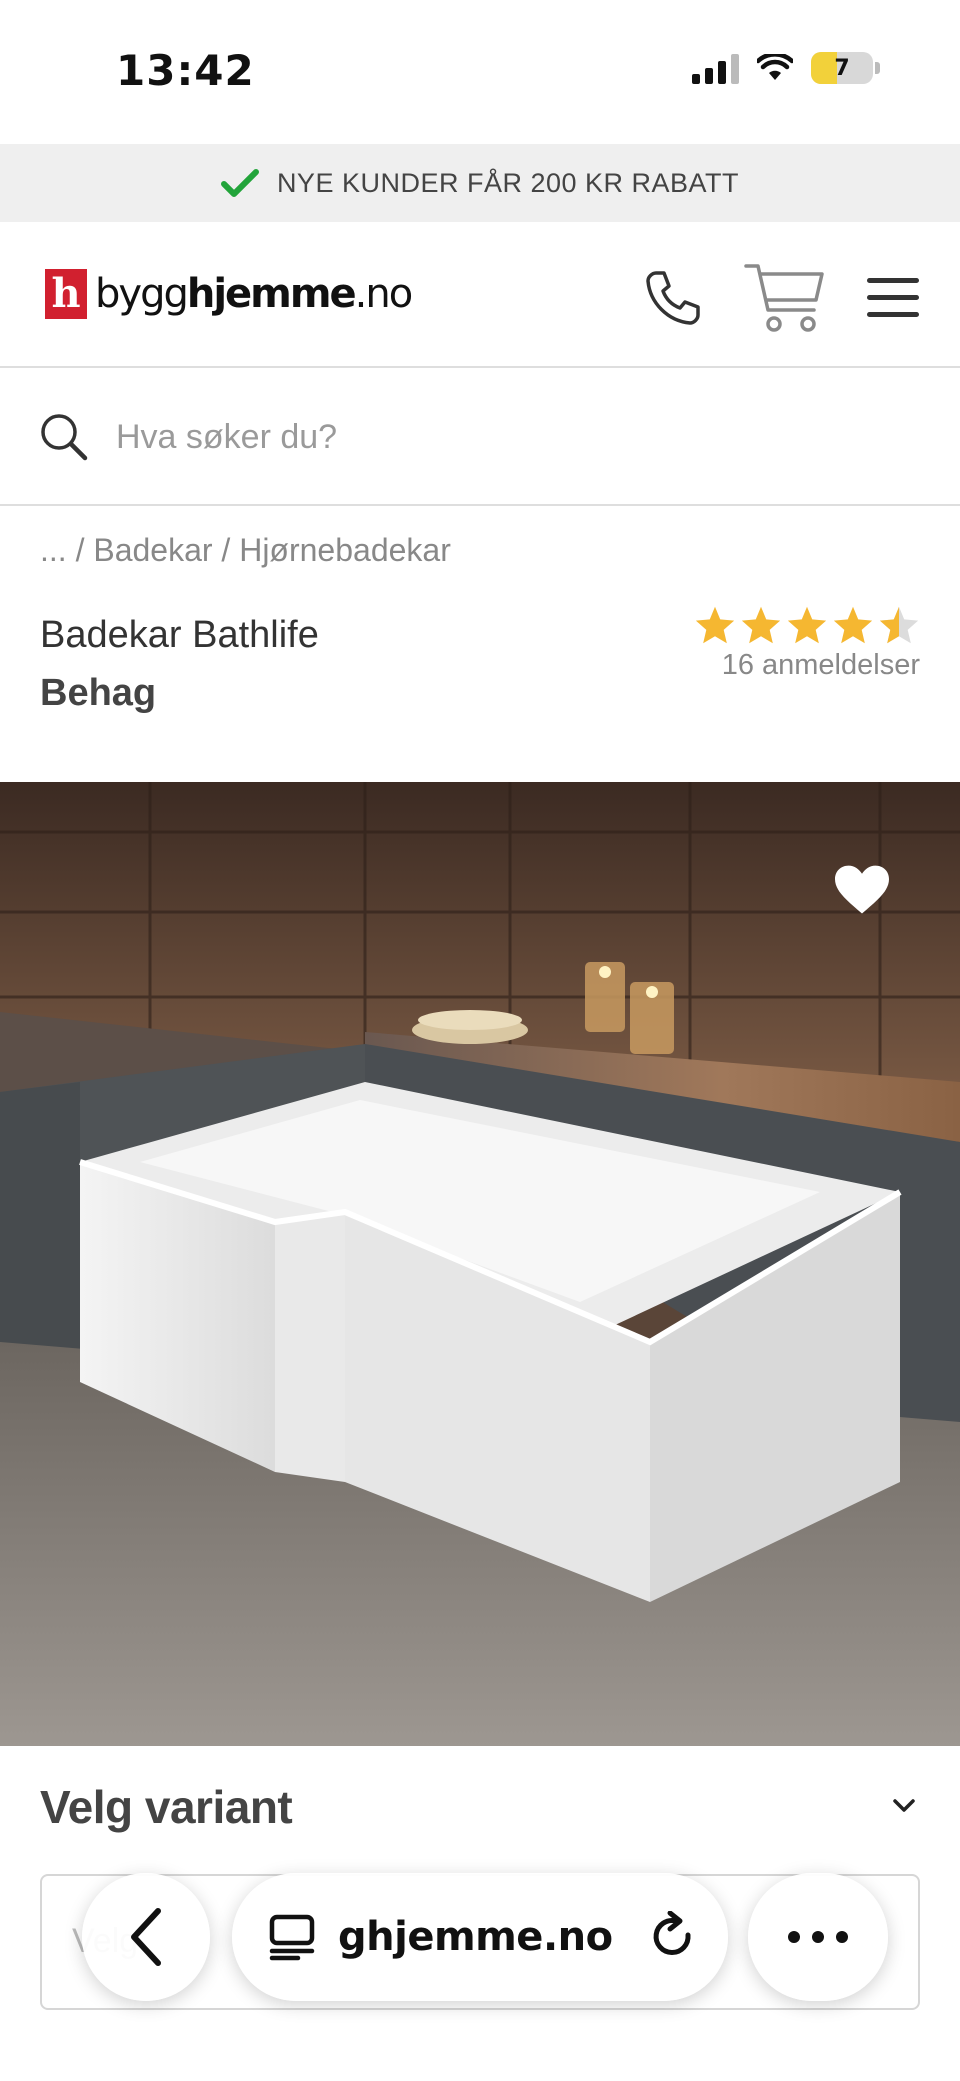  Describe the element at coordinates (179, 635) in the screenshot. I see `product-name: Badekar Bathlife` at that location.